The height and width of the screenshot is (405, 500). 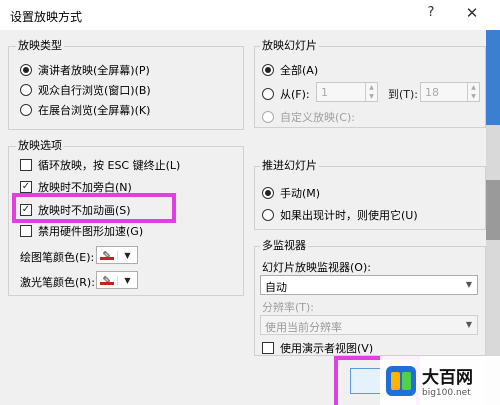 What do you see at coordinates (91, 231) in the screenshot?
I see `check-disable-hw-accel-label: 禁用硬件图形加速(G)` at bounding box center [91, 231].